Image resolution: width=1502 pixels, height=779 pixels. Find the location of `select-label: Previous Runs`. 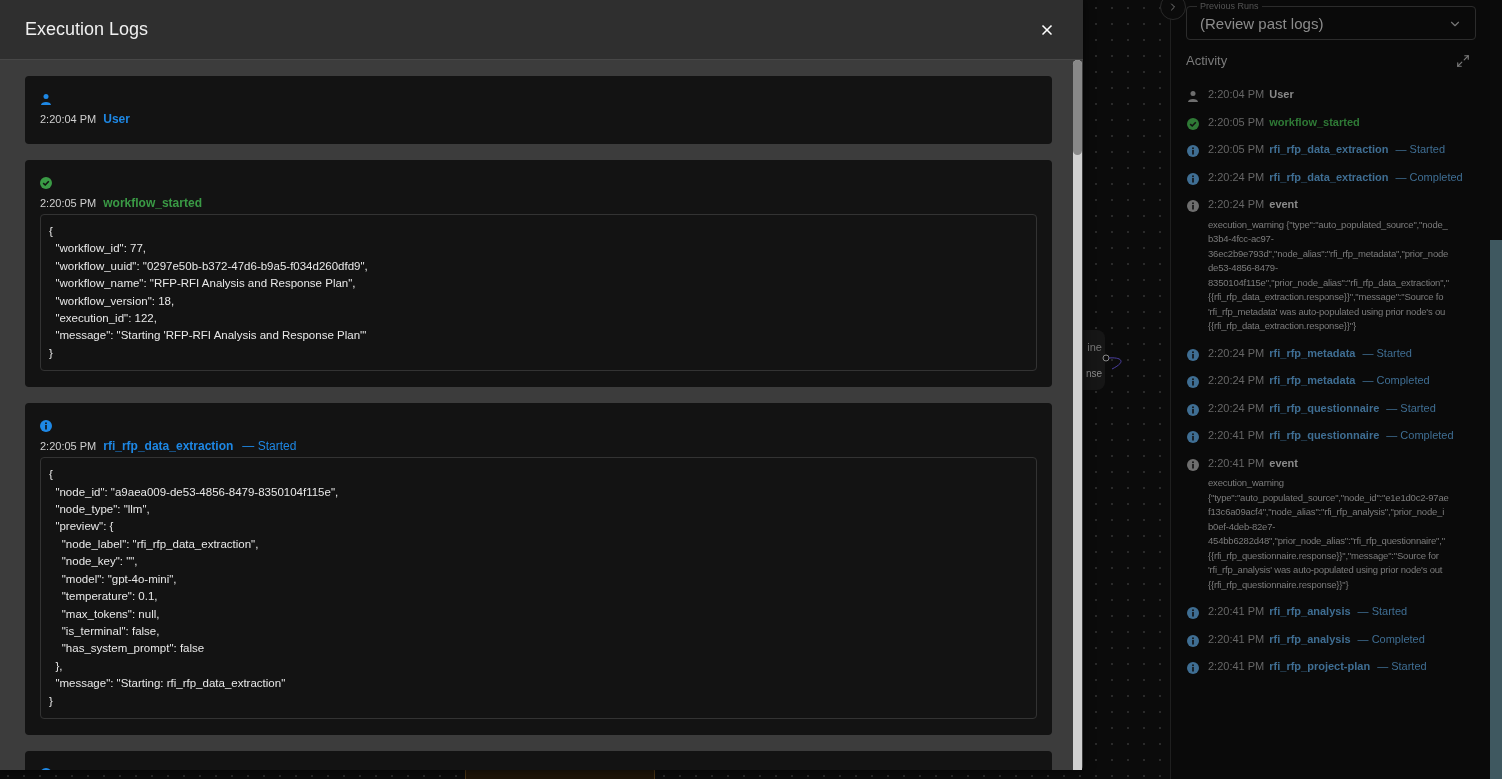

select-label: Previous Runs is located at coordinates (1229, 6).